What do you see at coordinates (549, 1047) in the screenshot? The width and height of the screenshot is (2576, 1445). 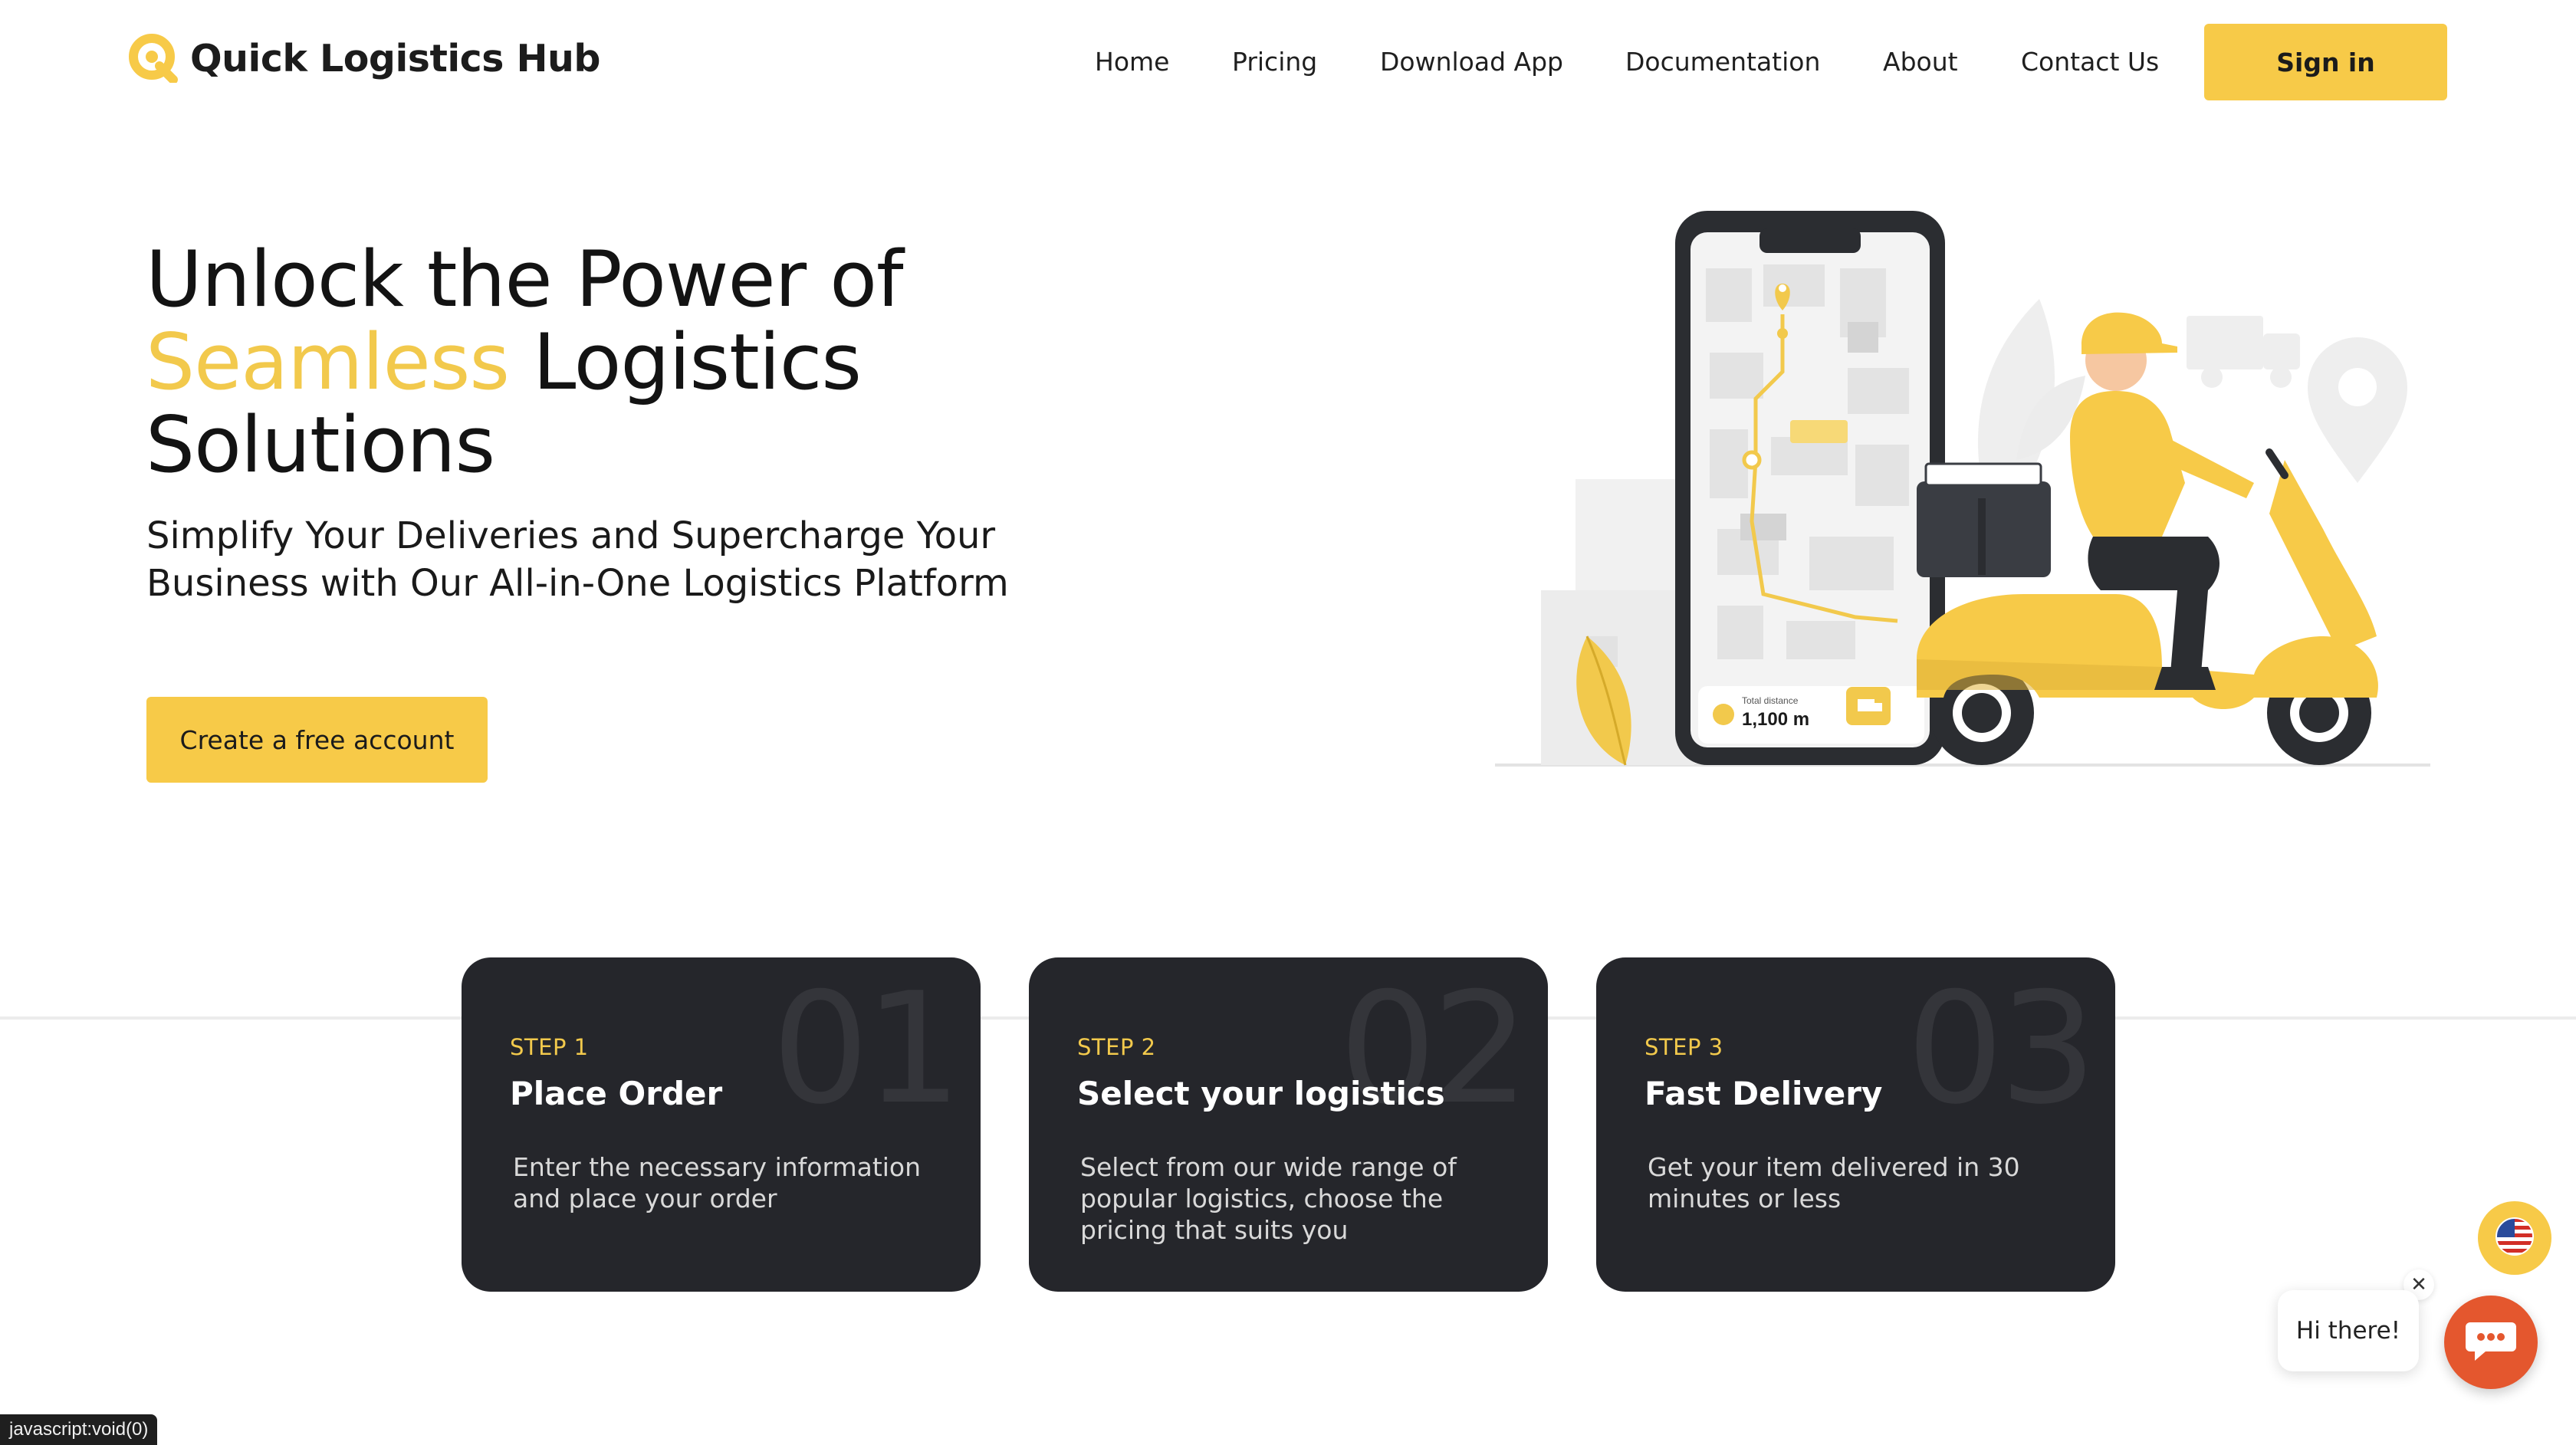 I see `step-label: STEP 1` at bounding box center [549, 1047].